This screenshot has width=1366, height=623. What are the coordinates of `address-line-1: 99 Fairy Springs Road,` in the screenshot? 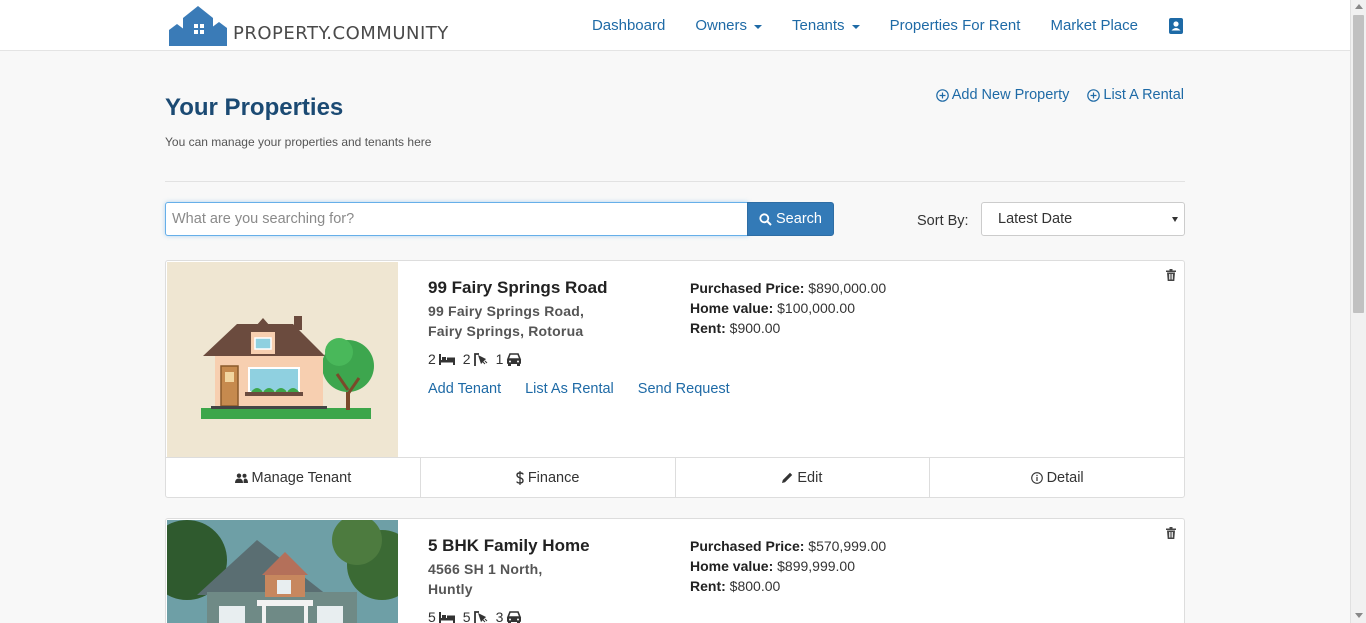 It's located at (506, 311).